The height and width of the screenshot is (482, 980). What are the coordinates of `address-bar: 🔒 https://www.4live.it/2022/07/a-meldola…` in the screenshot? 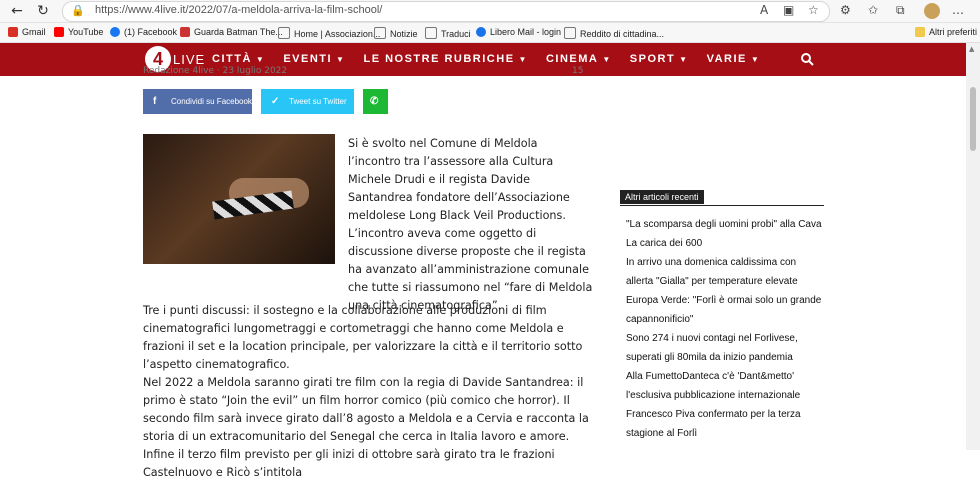 It's located at (446, 11).